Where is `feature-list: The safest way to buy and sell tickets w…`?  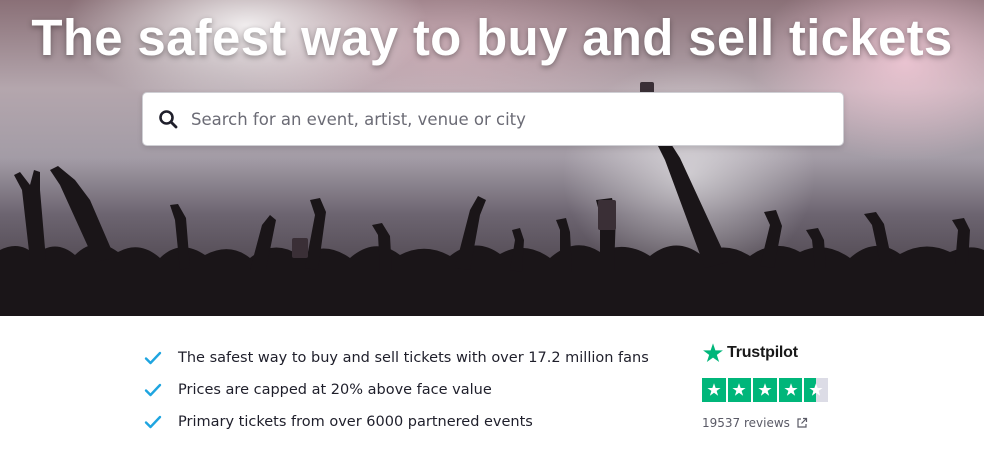 feature-list: The safest way to buy and sell tickets w… is located at coordinates (396, 390).